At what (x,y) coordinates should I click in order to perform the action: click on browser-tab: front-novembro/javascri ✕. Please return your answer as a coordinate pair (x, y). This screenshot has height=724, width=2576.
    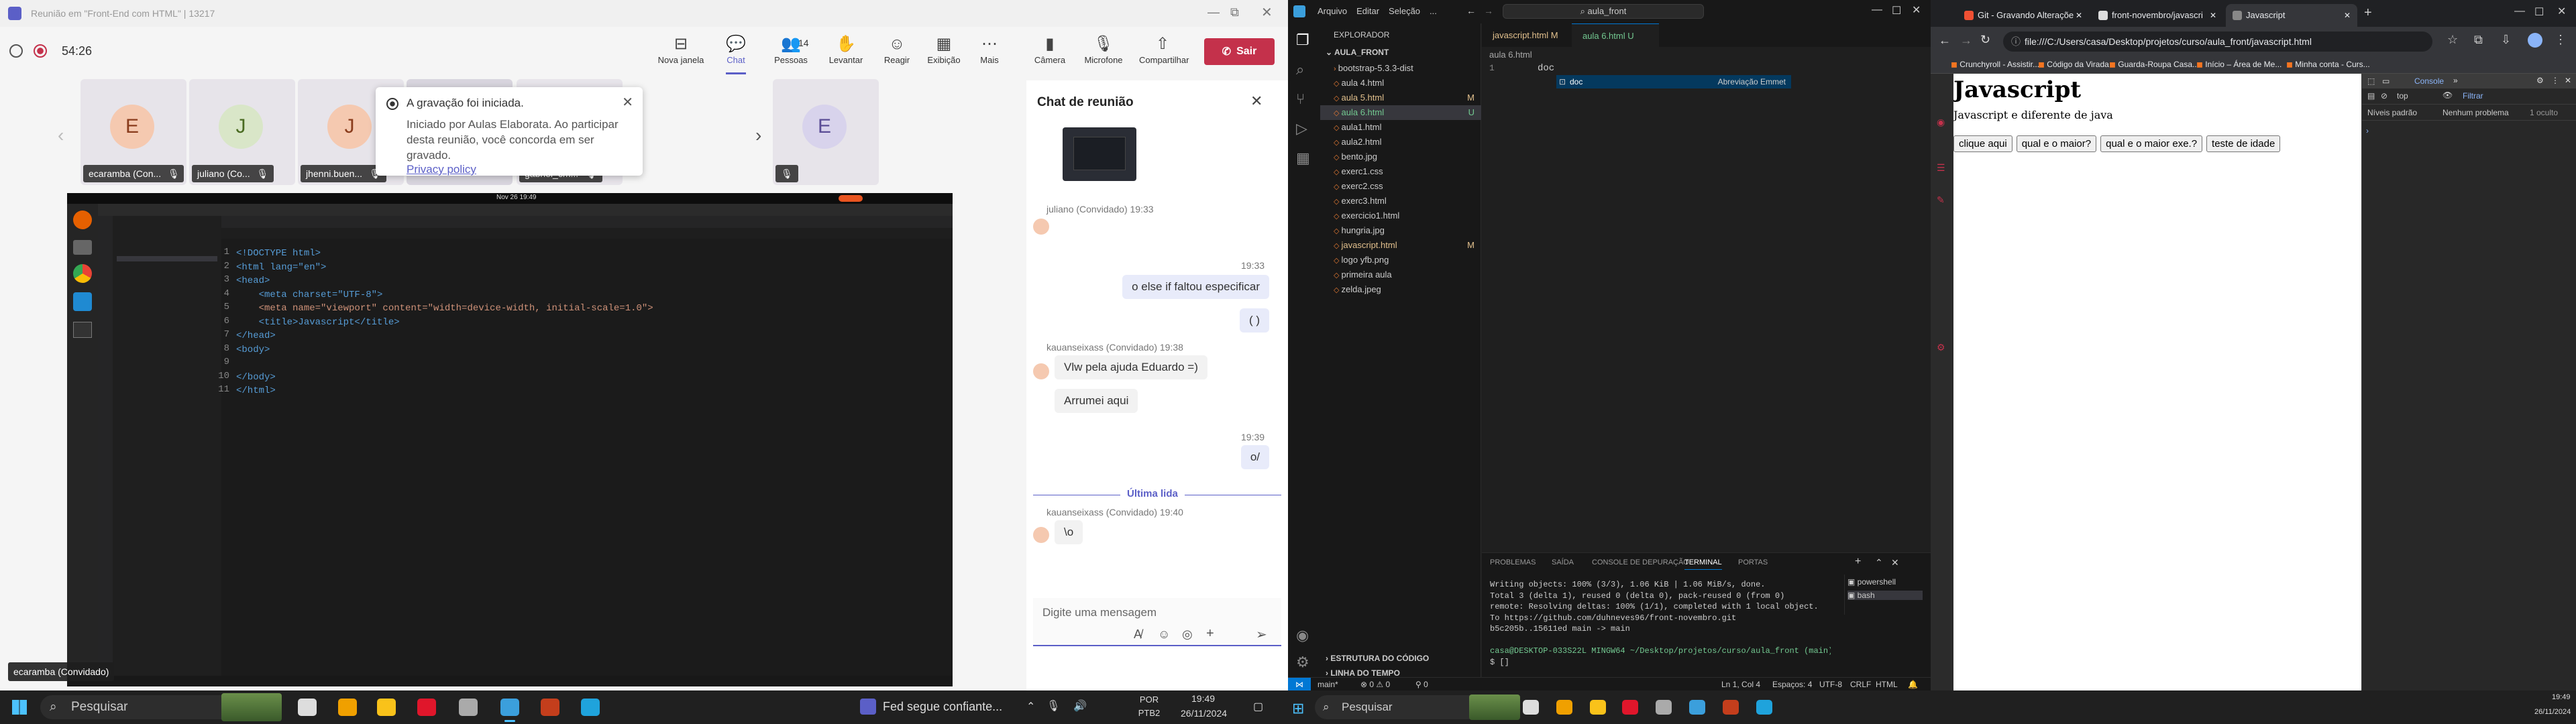
    Looking at the image, I should click on (2157, 15).